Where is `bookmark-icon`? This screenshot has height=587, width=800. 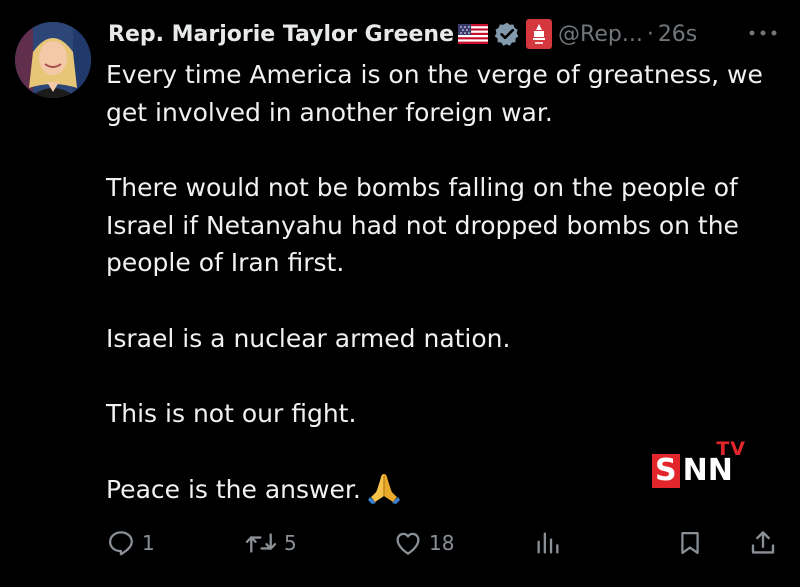 bookmark-icon is located at coordinates (690, 543).